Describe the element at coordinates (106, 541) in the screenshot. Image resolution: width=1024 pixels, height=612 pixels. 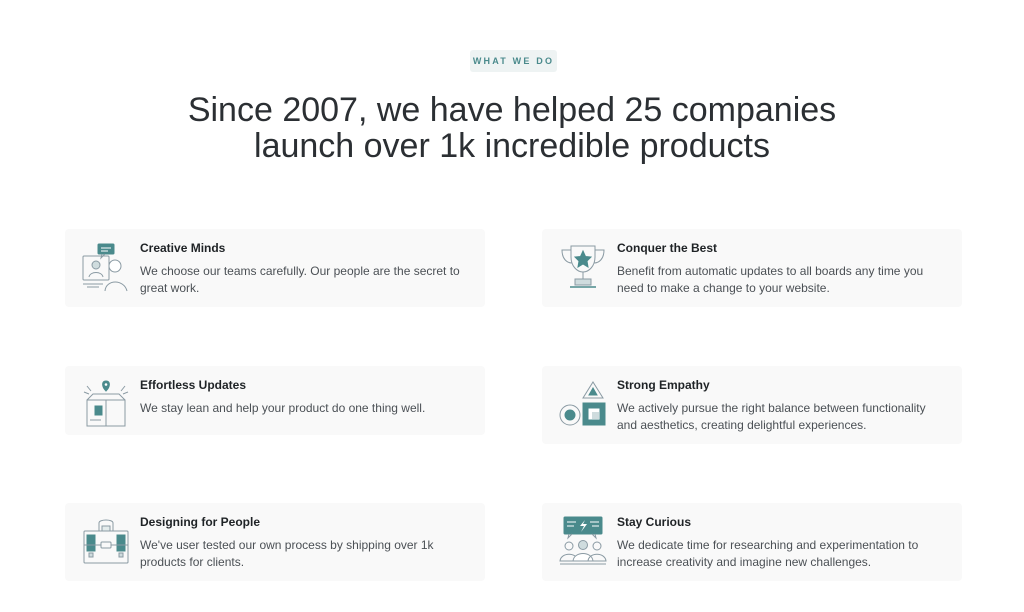
I see `toolbox-icon` at that location.